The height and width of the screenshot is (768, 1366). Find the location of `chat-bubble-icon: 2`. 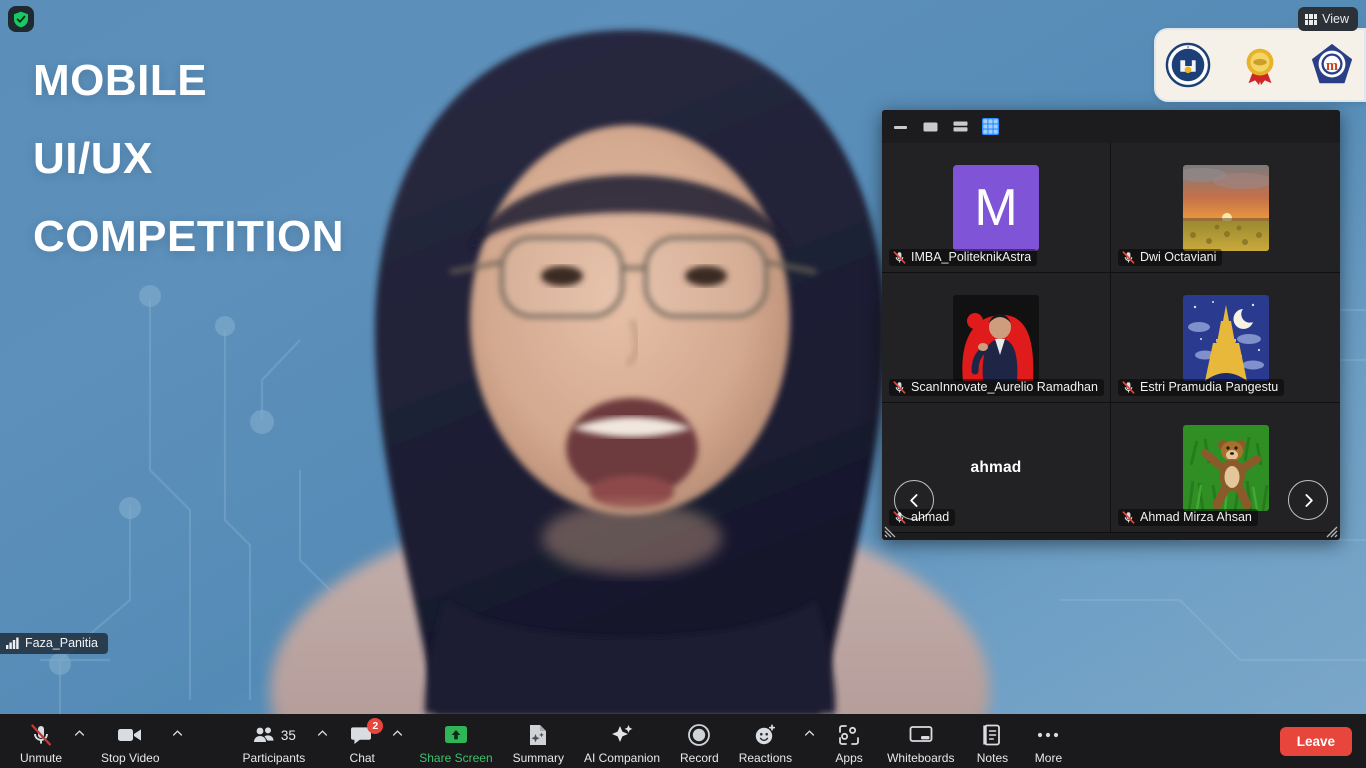

chat-bubble-icon: 2 is located at coordinates (367, 733).